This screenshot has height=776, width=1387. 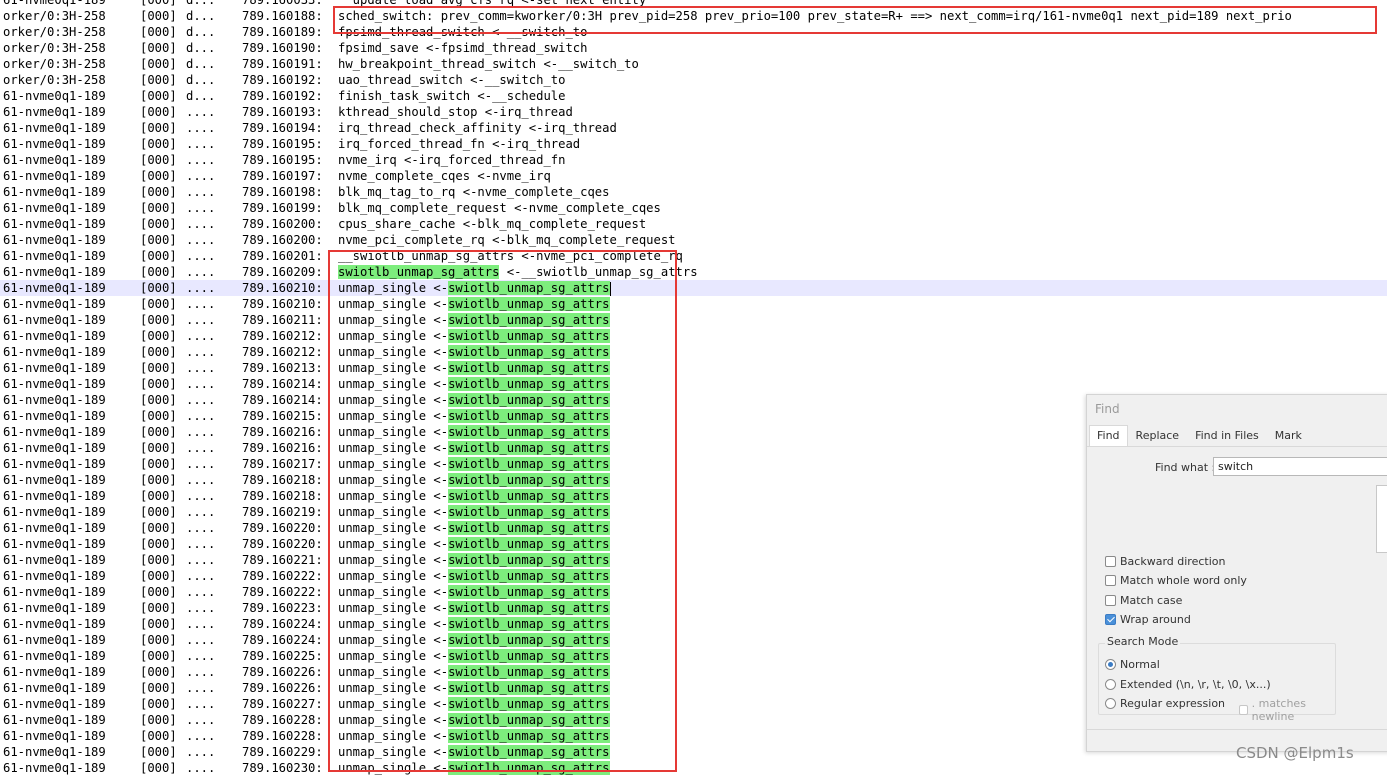 What do you see at coordinates (1143, 600) in the screenshot?
I see `option-match-case: Match case` at bounding box center [1143, 600].